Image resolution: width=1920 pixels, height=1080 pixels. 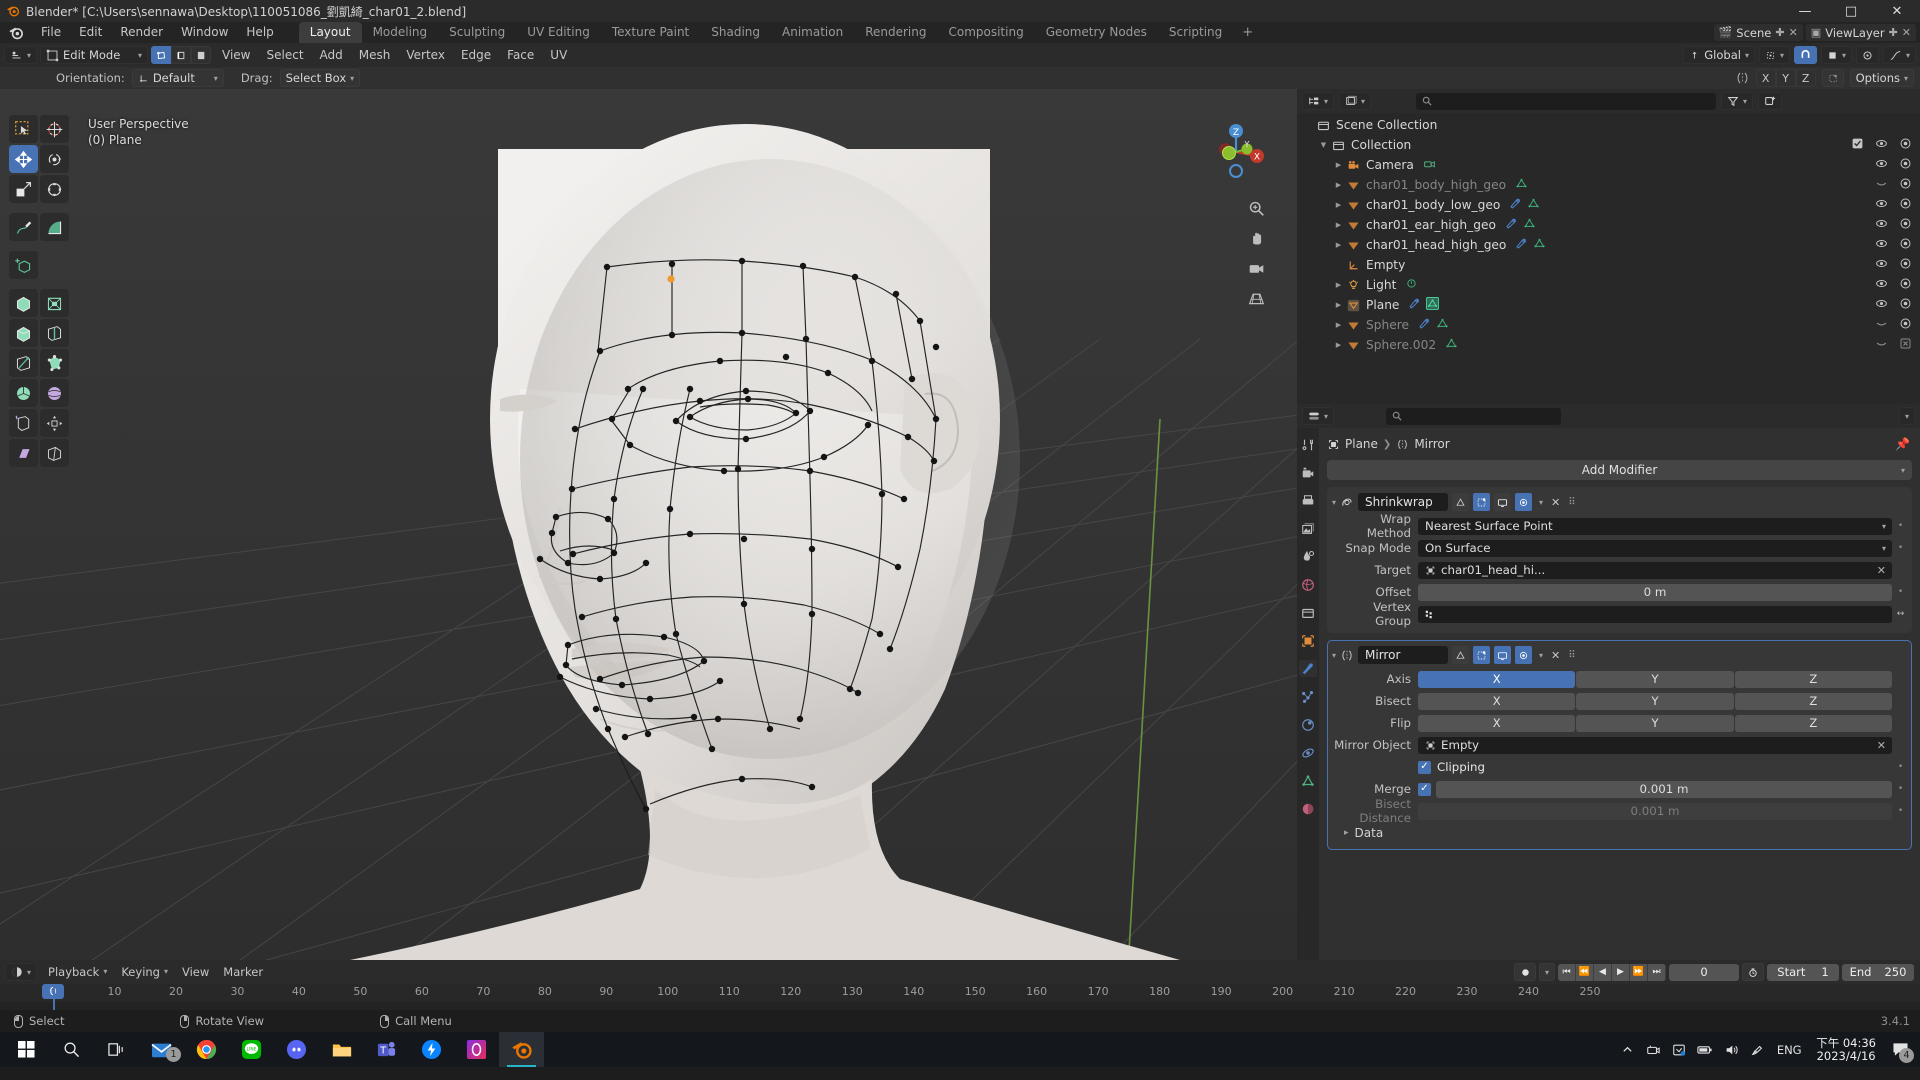 What do you see at coordinates (1906, 416) in the screenshot?
I see `properties-options-button: ▾` at bounding box center [1906, 416].